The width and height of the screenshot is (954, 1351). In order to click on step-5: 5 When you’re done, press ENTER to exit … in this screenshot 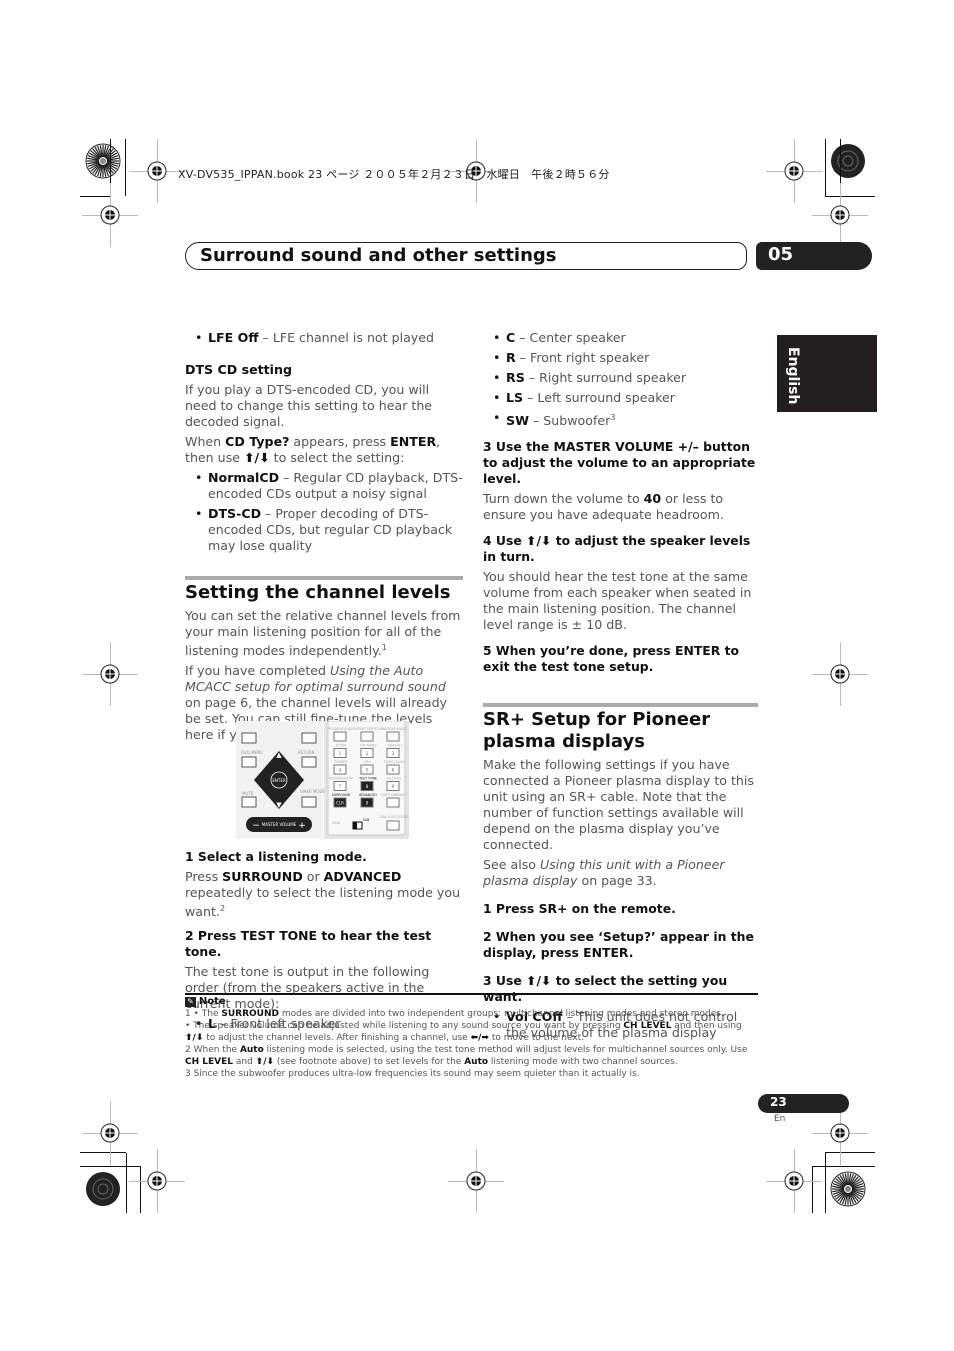, I will do `click(611, 659)`.